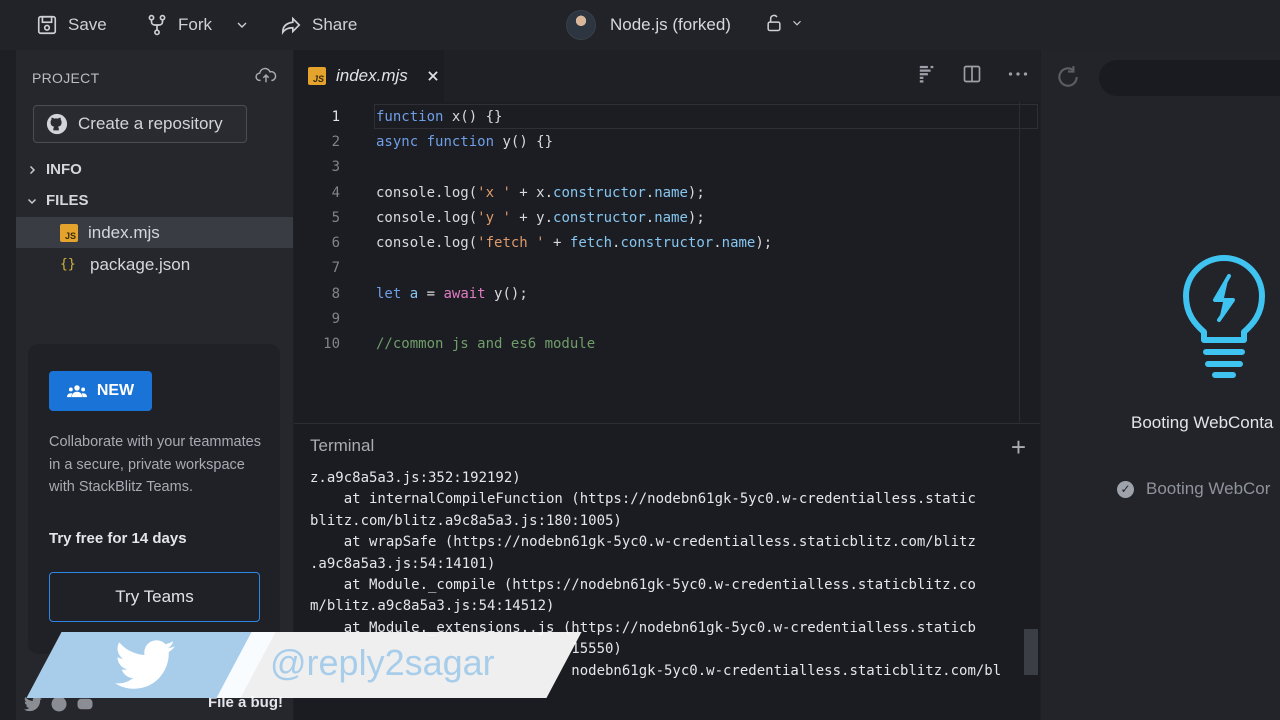 The width and height of the screenshot is (1280, 720). I want to click on share-button: Share, so click(318, 25).